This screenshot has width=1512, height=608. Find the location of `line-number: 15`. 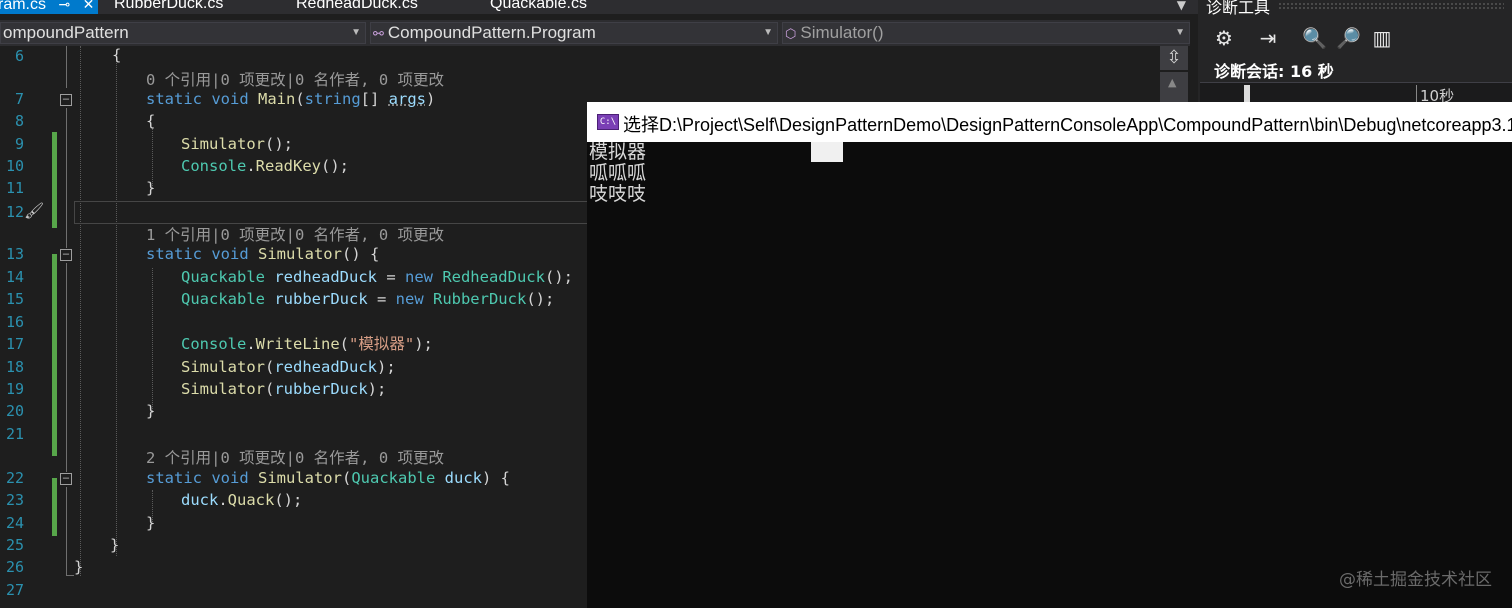

line-number: 15 is located at coordinates (14, 299).